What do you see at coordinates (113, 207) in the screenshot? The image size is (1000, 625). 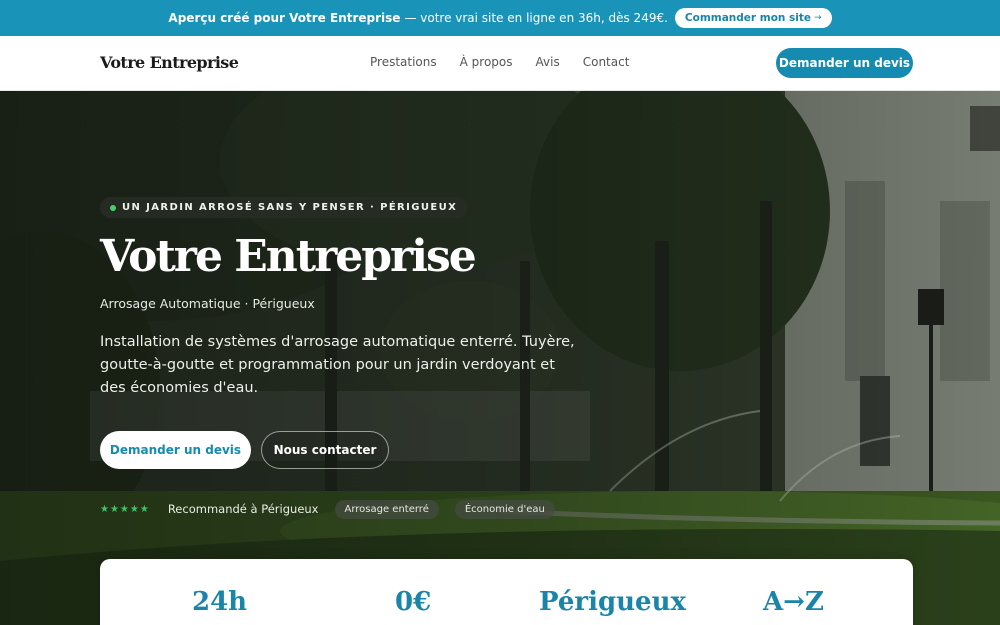 I see `status-dot-icon` at bounding box center [113, 207].